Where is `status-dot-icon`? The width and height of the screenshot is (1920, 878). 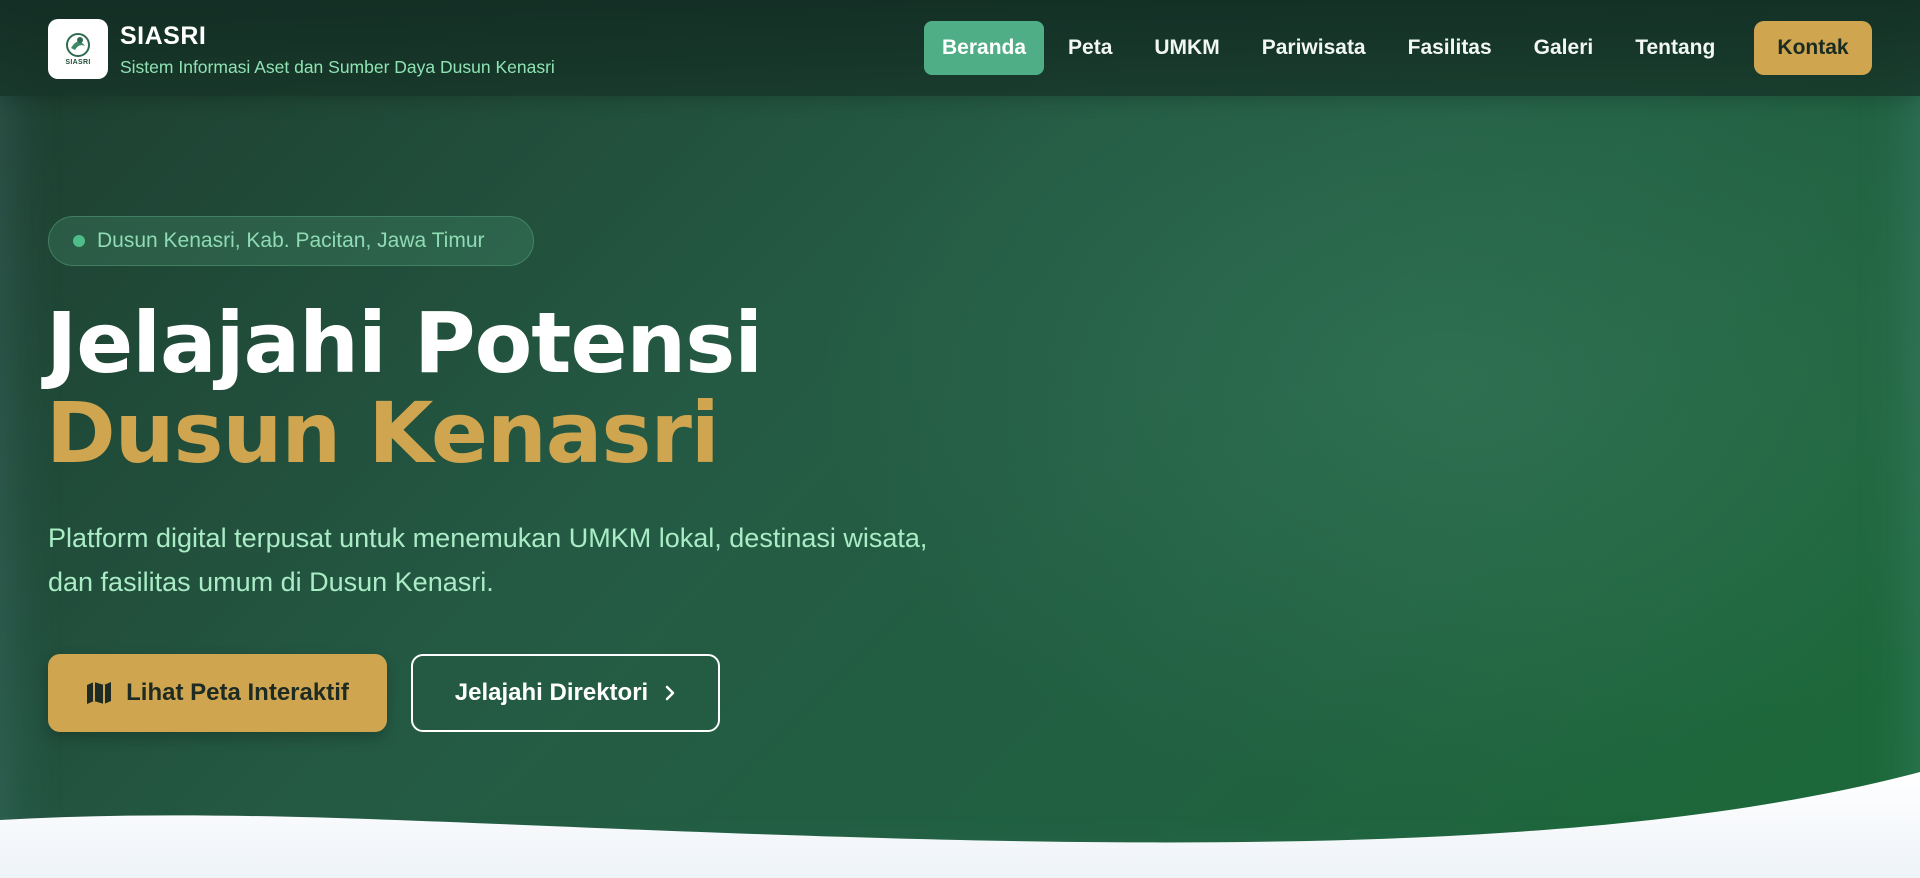 status-dot-icon is located at coordinates (79, 241).